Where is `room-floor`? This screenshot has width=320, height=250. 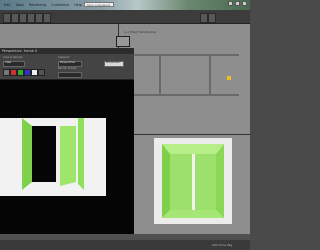
room-floor is located at coordinates (193, 214).